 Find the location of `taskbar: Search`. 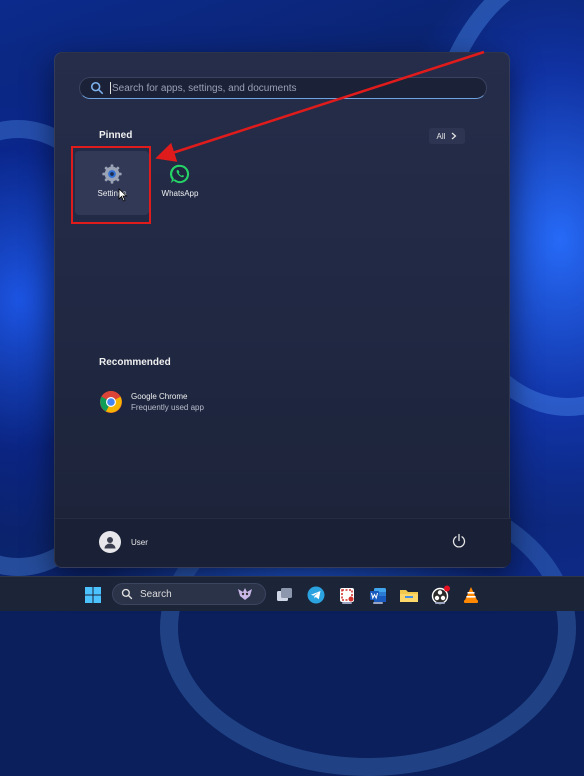

taskbar: Search is located at coordinates (292, 593).